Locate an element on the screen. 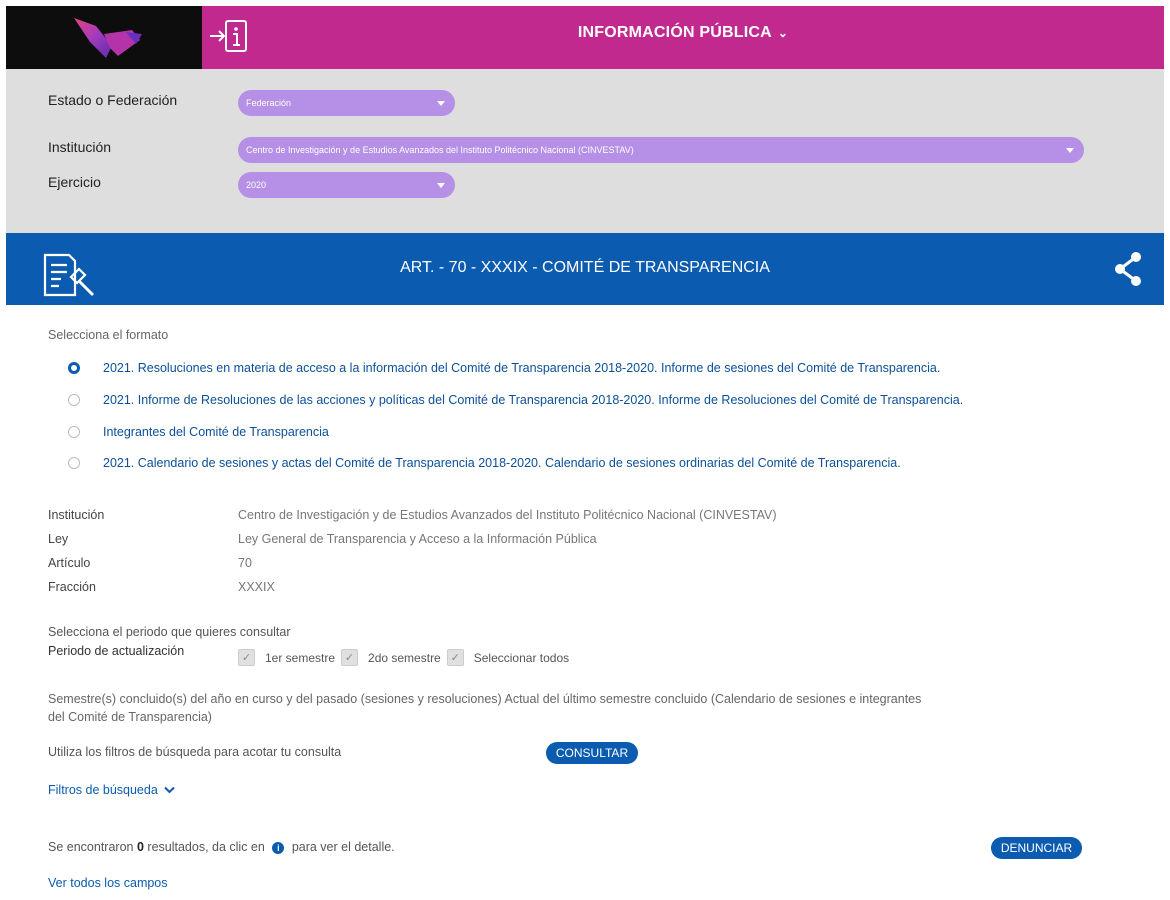 The height and width of the screenshot is (900, 1170). informacion-publica-menu: INFORMACIÓN PÚBLICA ⌄ is located at coordinates (683, 33).